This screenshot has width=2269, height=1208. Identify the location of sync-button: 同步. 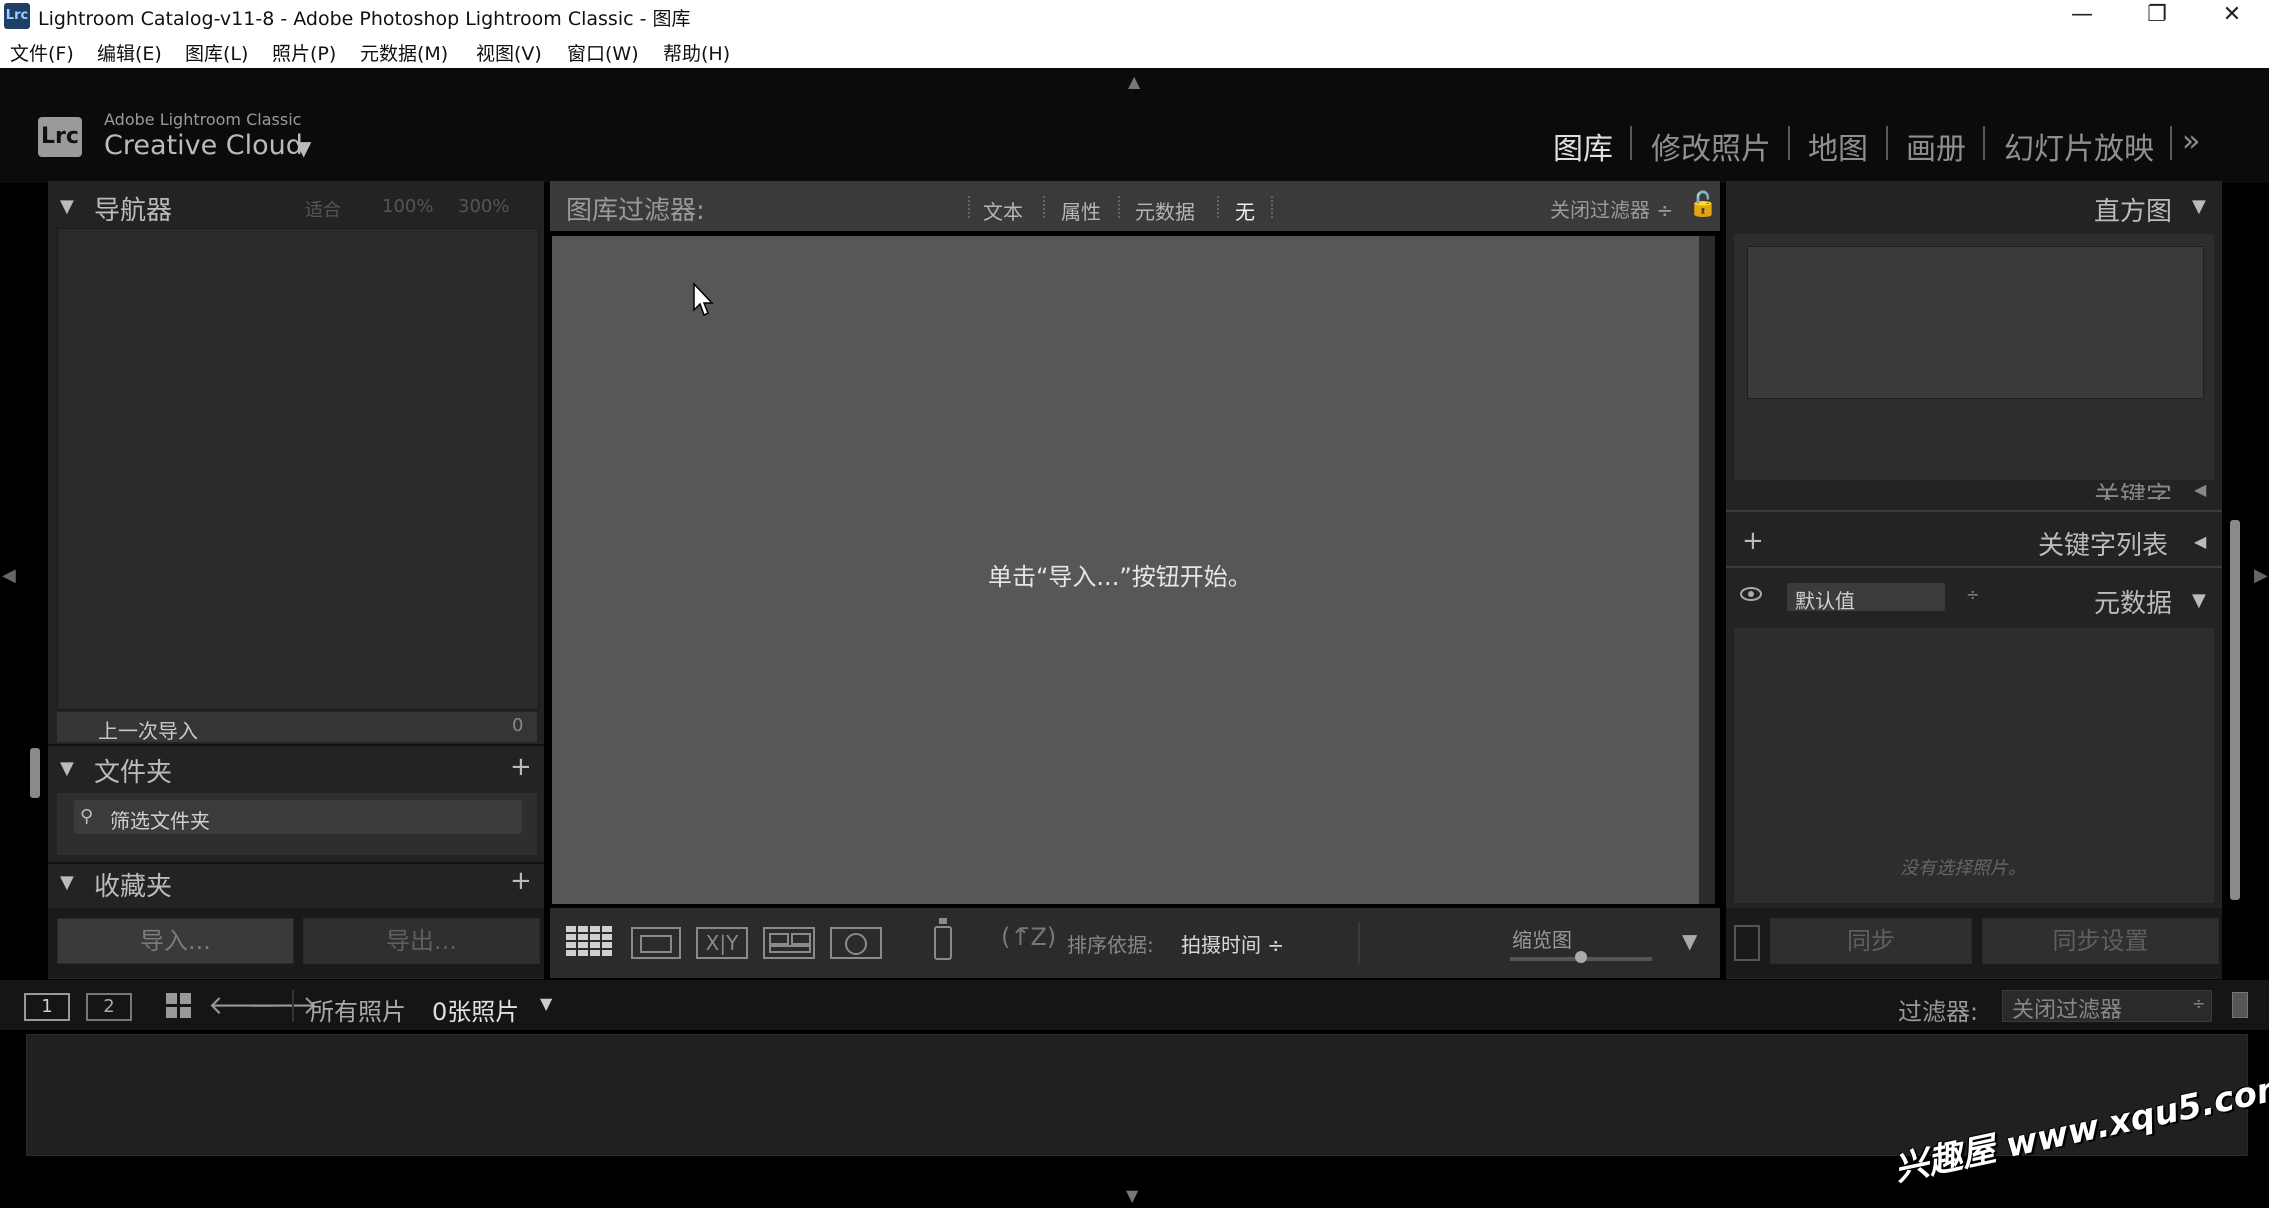
(1871, 941).